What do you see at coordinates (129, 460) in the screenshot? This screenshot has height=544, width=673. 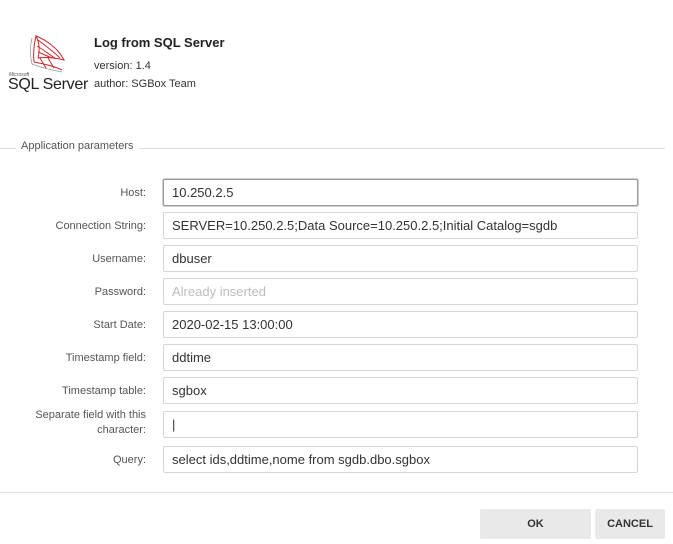 I see `query-label: Query:` at bounding box center [129, 460].